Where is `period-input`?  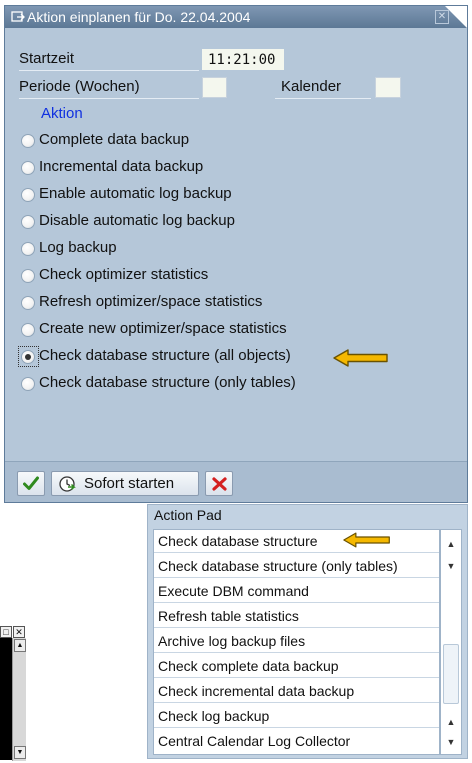 period-input is located at coordinates (214, 87).